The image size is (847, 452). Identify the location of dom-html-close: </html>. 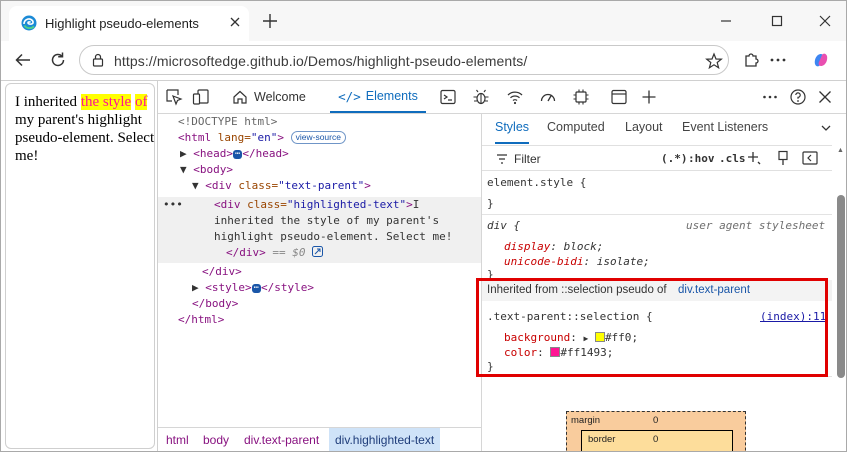
(201, 320).